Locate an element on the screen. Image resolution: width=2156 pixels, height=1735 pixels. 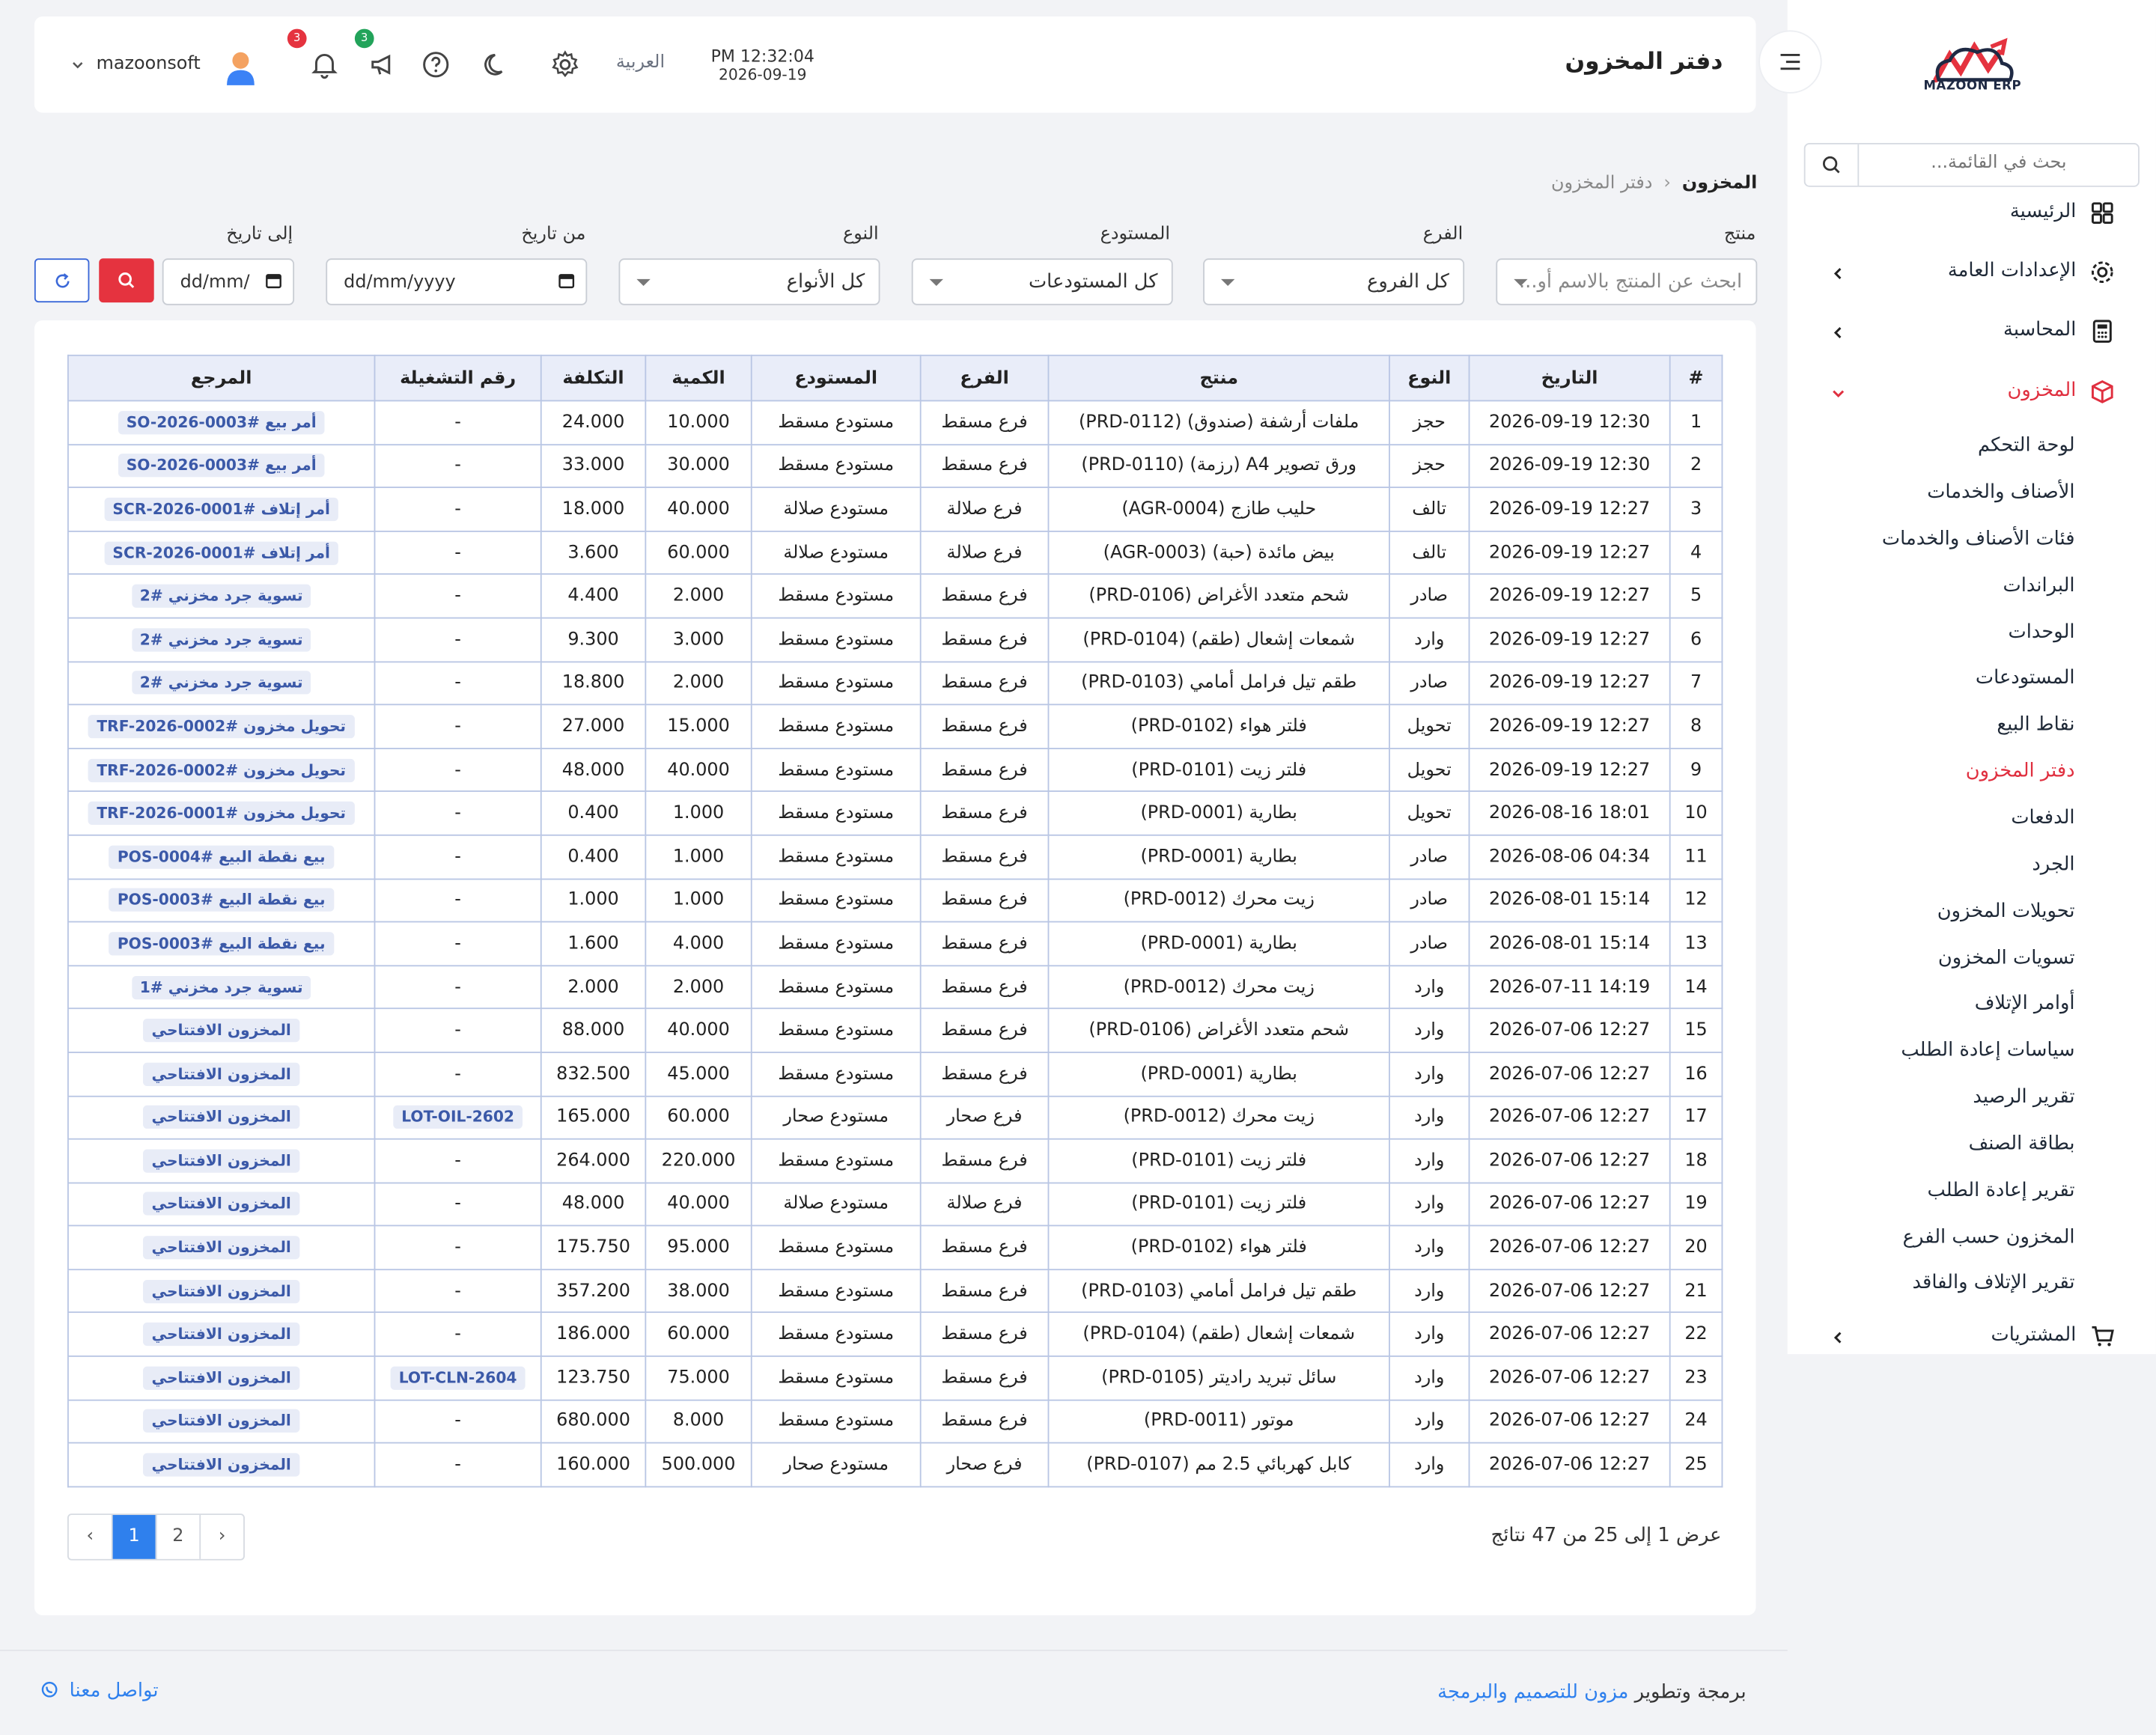
prev-page-button: ‹ is located at coordinates (91, 1537).